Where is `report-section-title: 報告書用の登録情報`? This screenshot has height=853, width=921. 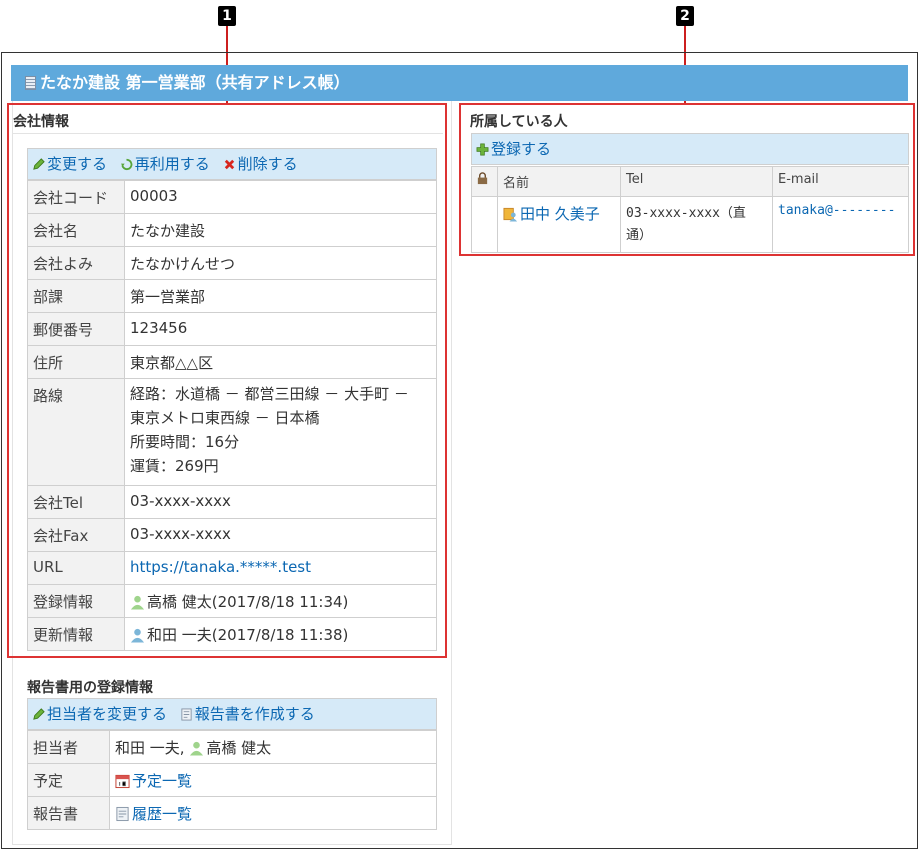 report-section-title: 報告書用の登録情報 is located at coordinates (90, 688).